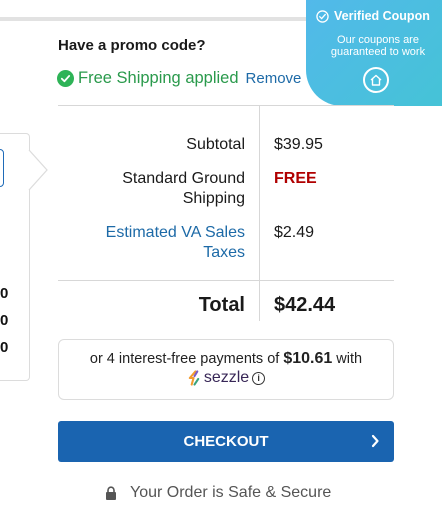 The image size is (442, 531). Describe the element at coordinates (165, 243) in the screenshot. I see `estimated-tax-link: Estimated VA Sales Taxes` at that location.